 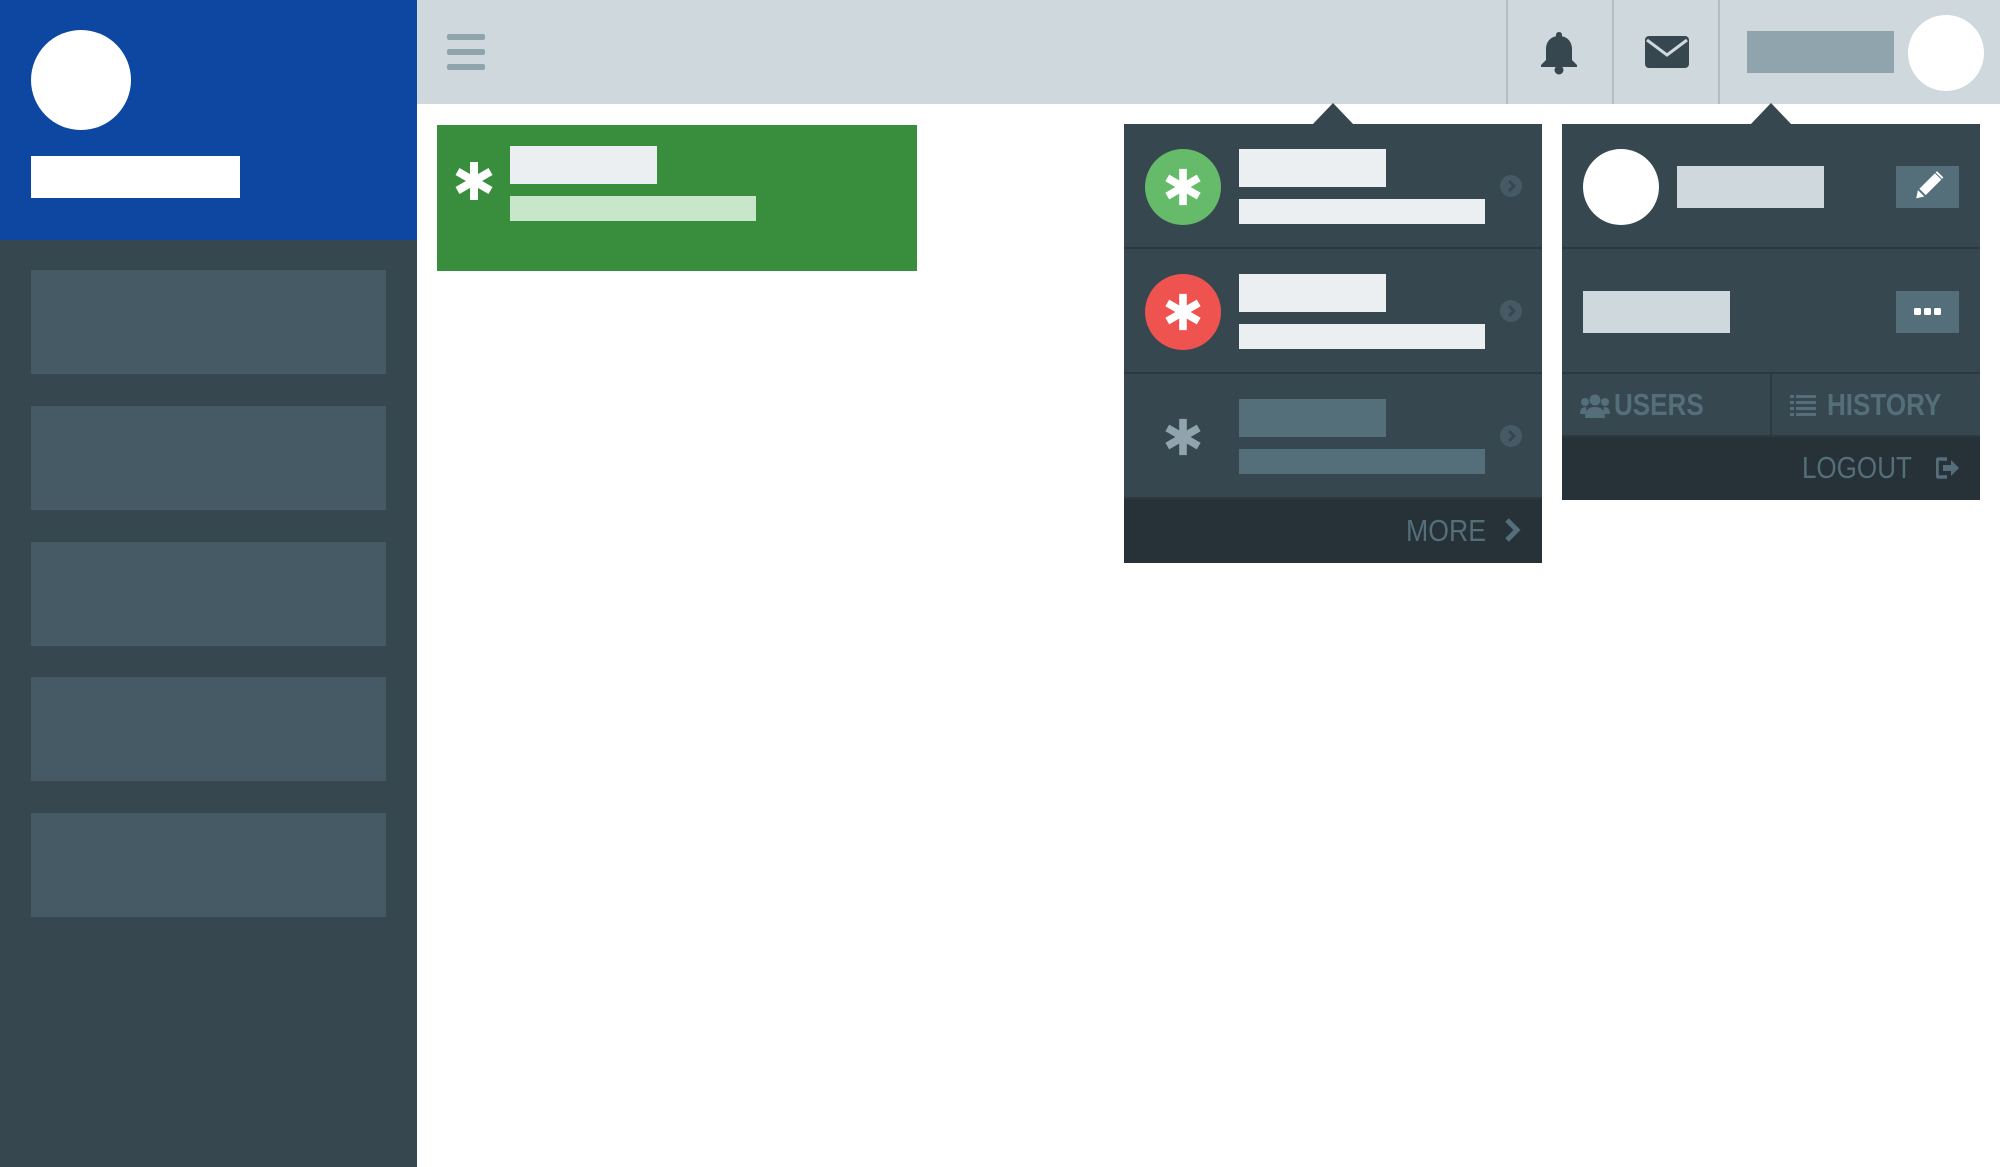 I want to click on tab-users-label: USERS, so click(x=1659, y=404).